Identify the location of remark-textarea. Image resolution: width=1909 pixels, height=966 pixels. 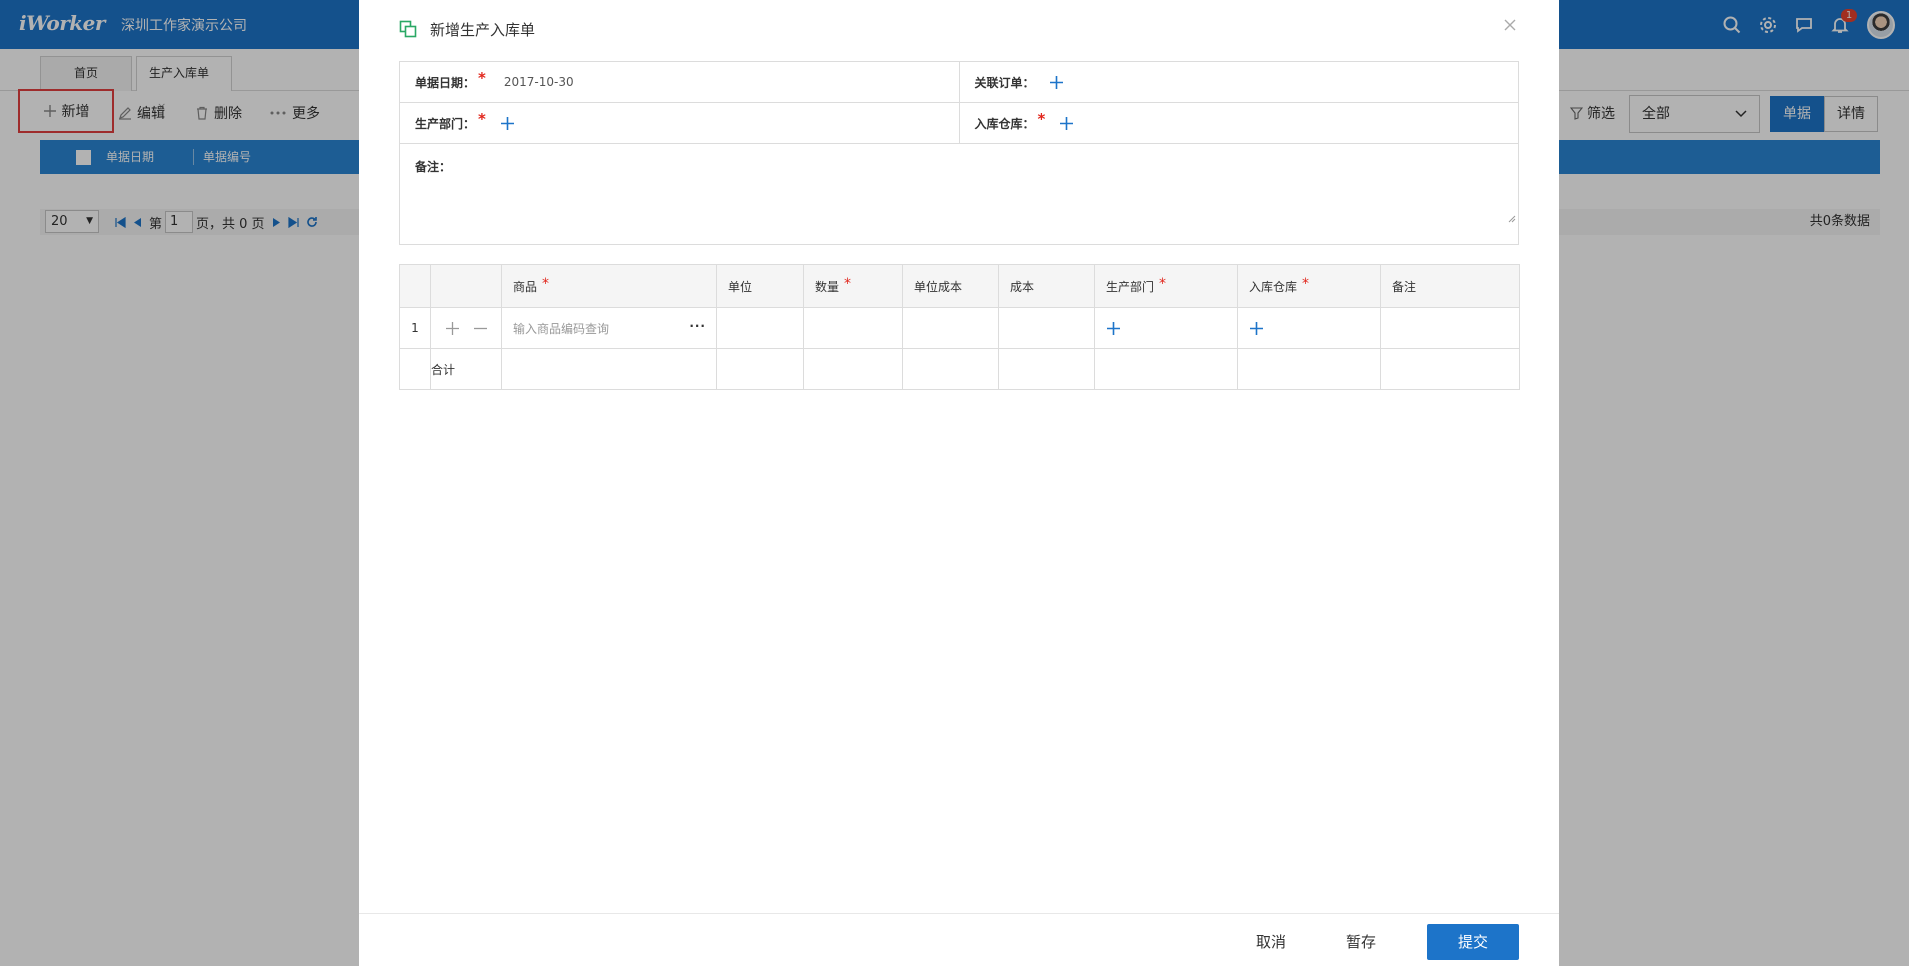
(988, 189).